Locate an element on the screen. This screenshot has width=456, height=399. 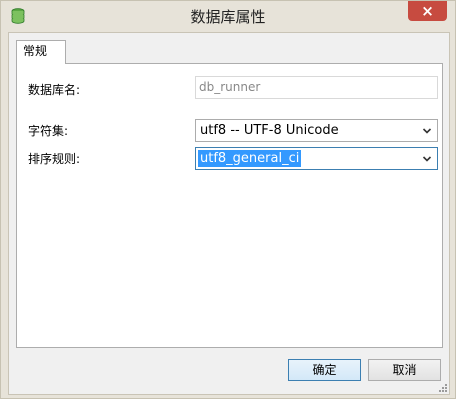
resize-grip-icon is located at coordinates (443, 388).